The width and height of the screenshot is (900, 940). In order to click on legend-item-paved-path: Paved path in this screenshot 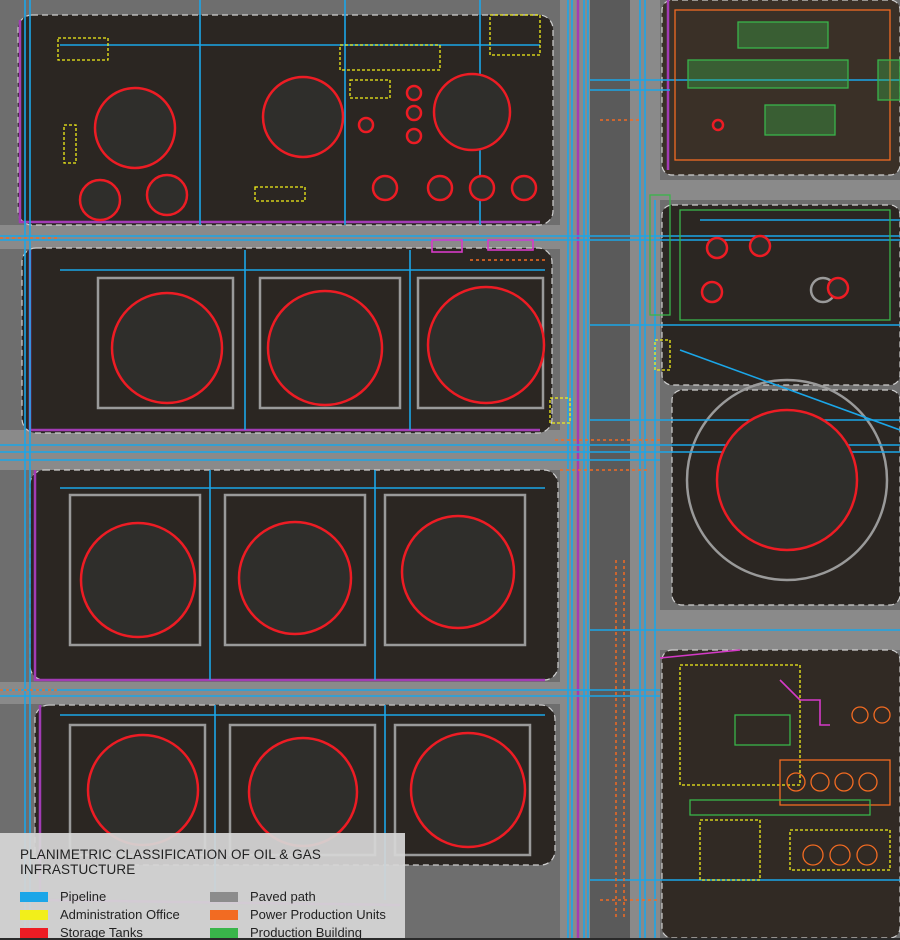, I will do `click(305, 896)`.